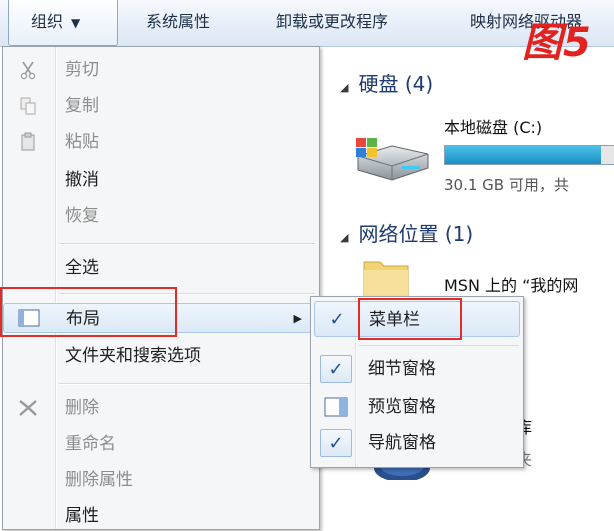  I want to click on layout-icon, so click(29, 319).